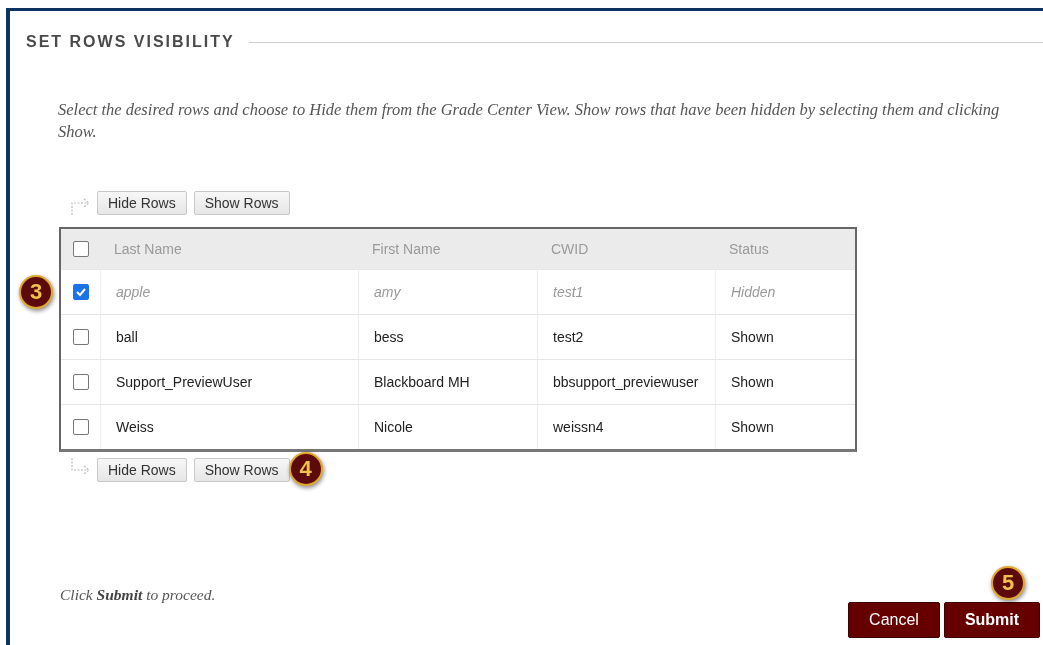 This screenshot has height=645, width=1043. Describe the element at coordinates (626, 291) in the screenshot. I see `table-cell: test1` at that location.